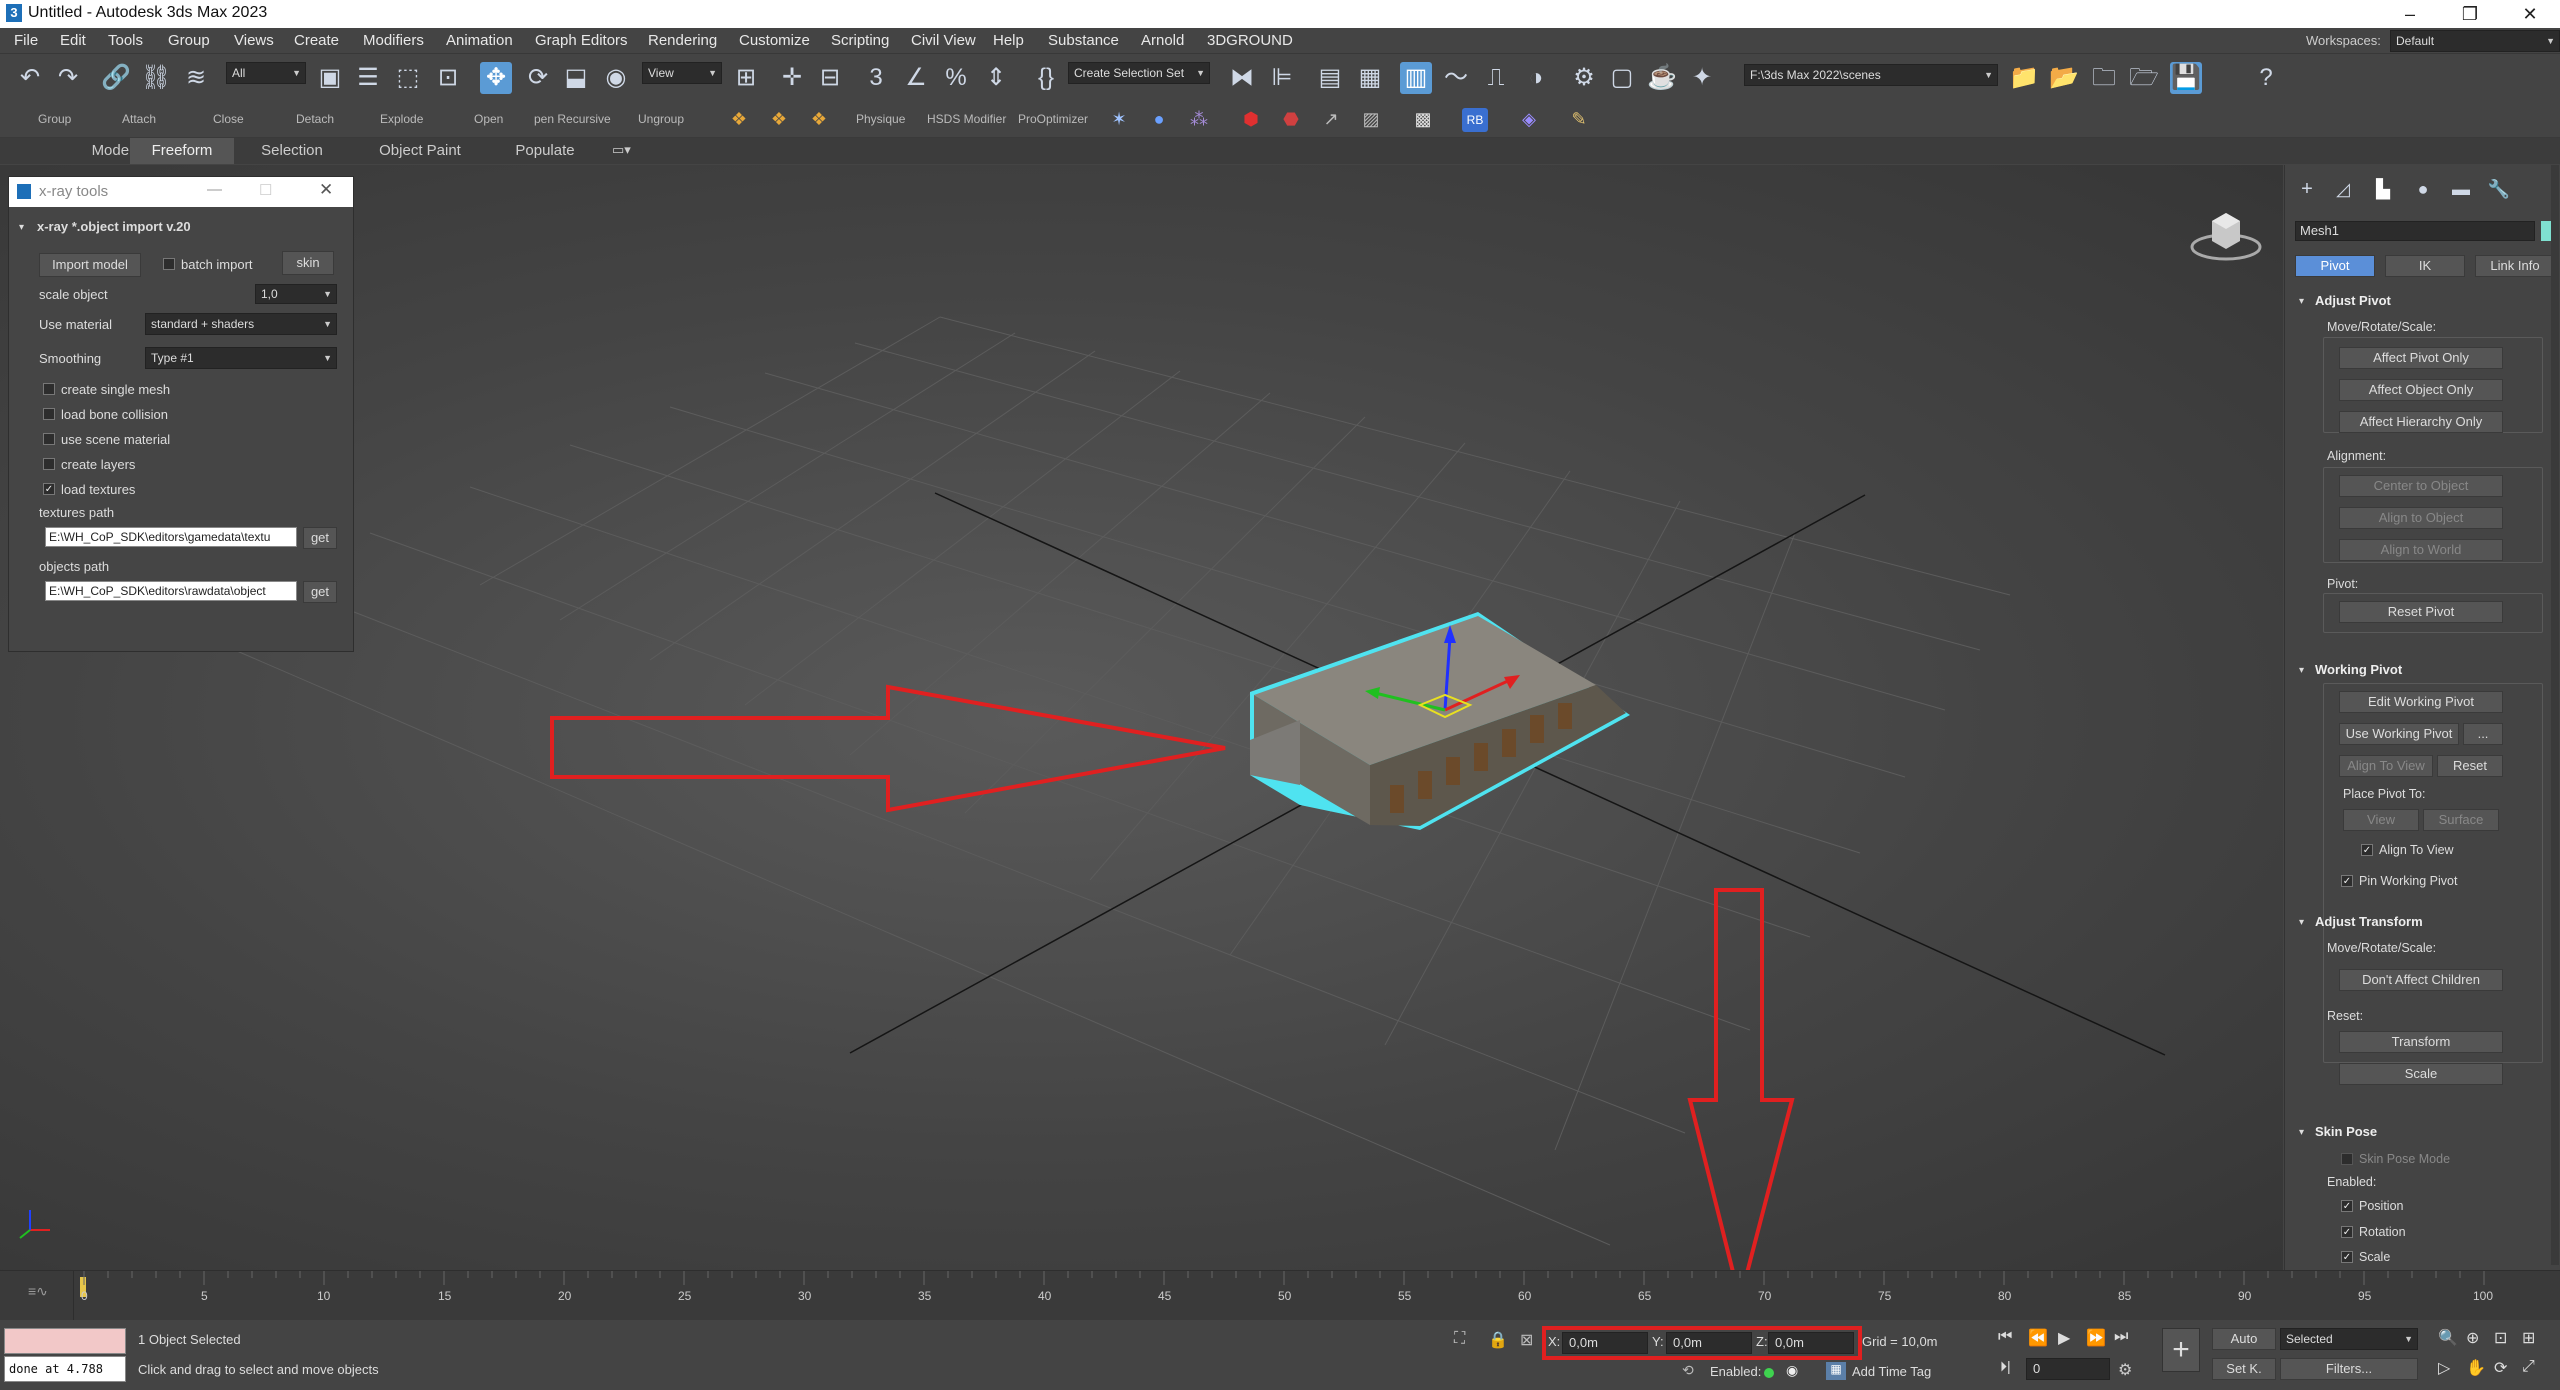 The width and height of the screenshot is (2560, 1390). What do you see at coordinates (739, 119) in the screenshot?
I see `plugin-cube-icon: ❖` at bounding box center [739, 119].